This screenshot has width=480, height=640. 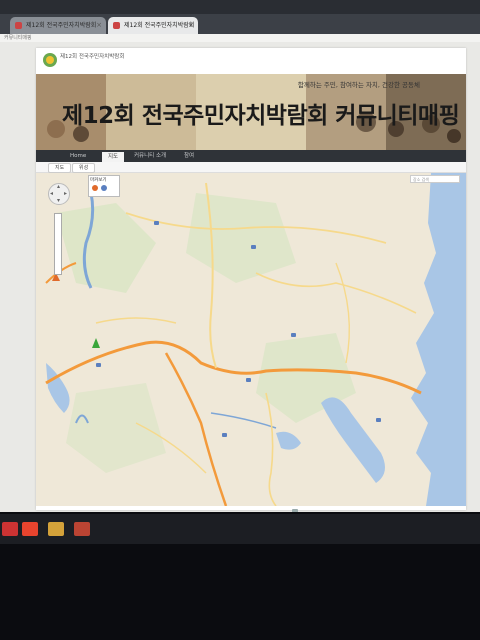 I want to click on tab-satellite: 위성, so click(x=84, y=168).